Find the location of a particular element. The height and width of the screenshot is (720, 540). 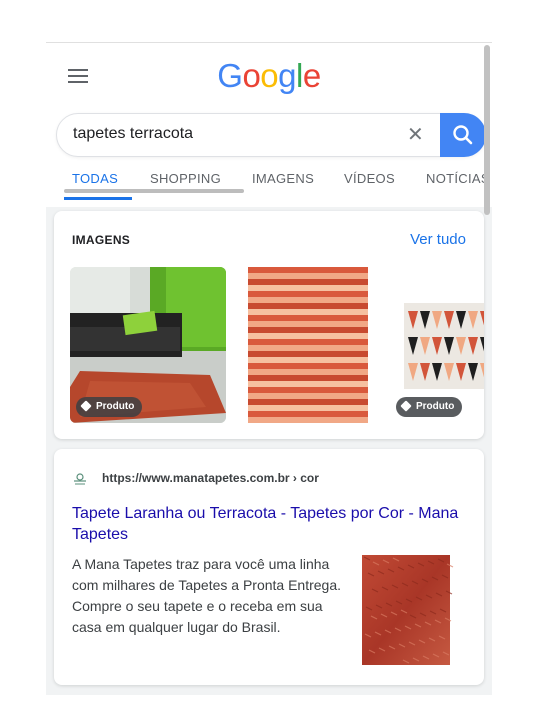

search-button is located at coordinates (463, 135).